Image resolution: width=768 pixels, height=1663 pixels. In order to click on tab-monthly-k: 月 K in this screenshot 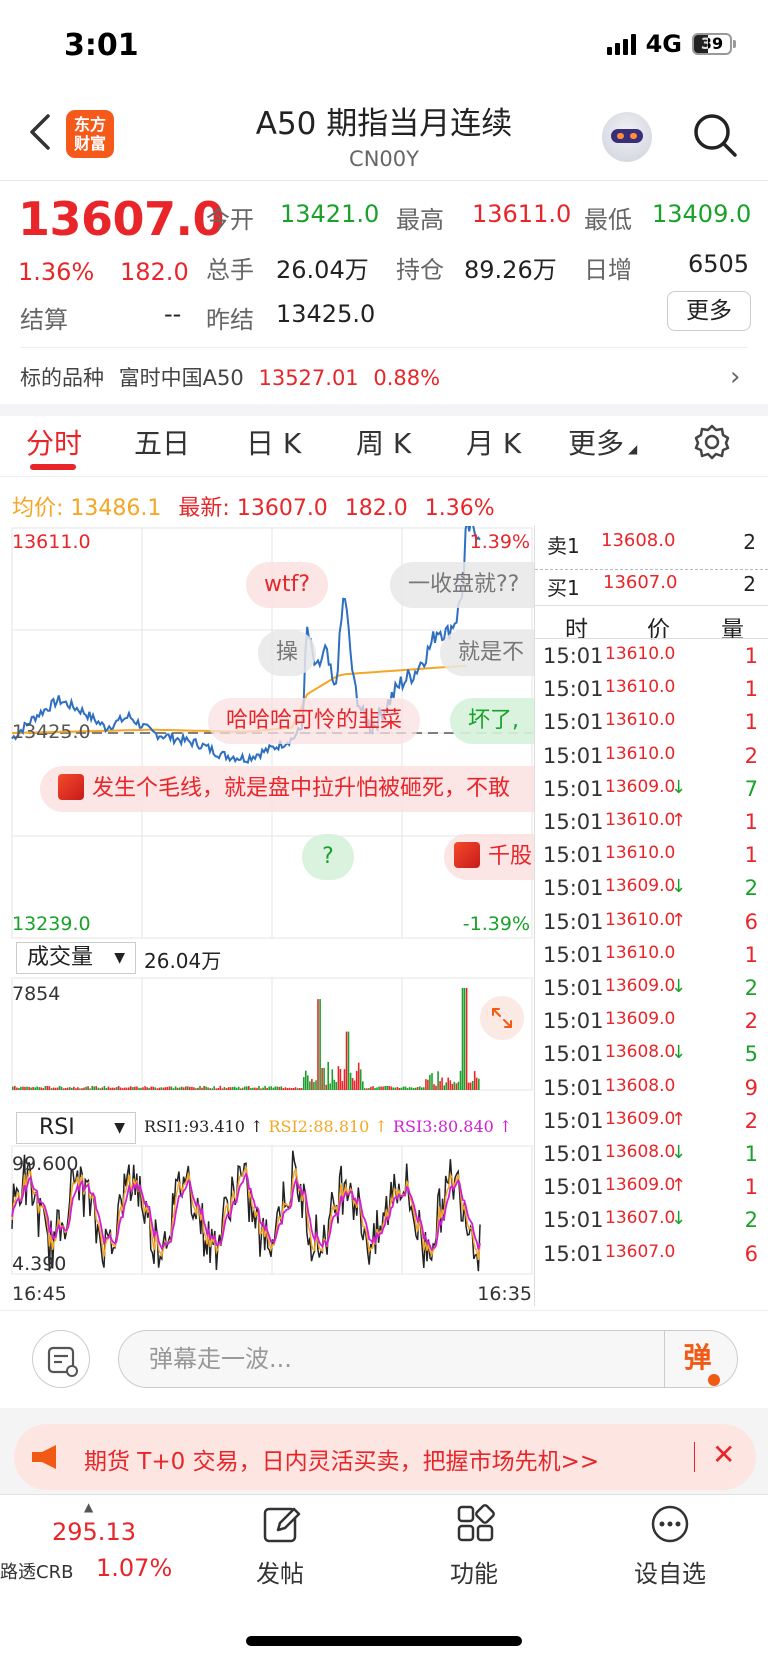, I will do `click(493, 442)`.